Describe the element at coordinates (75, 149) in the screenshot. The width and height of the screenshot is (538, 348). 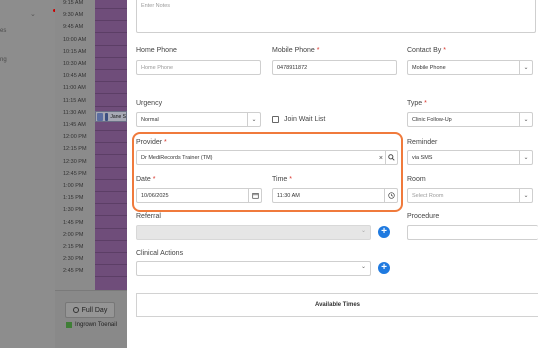
I see `time-slot-label: 12:15 PM` at that location.